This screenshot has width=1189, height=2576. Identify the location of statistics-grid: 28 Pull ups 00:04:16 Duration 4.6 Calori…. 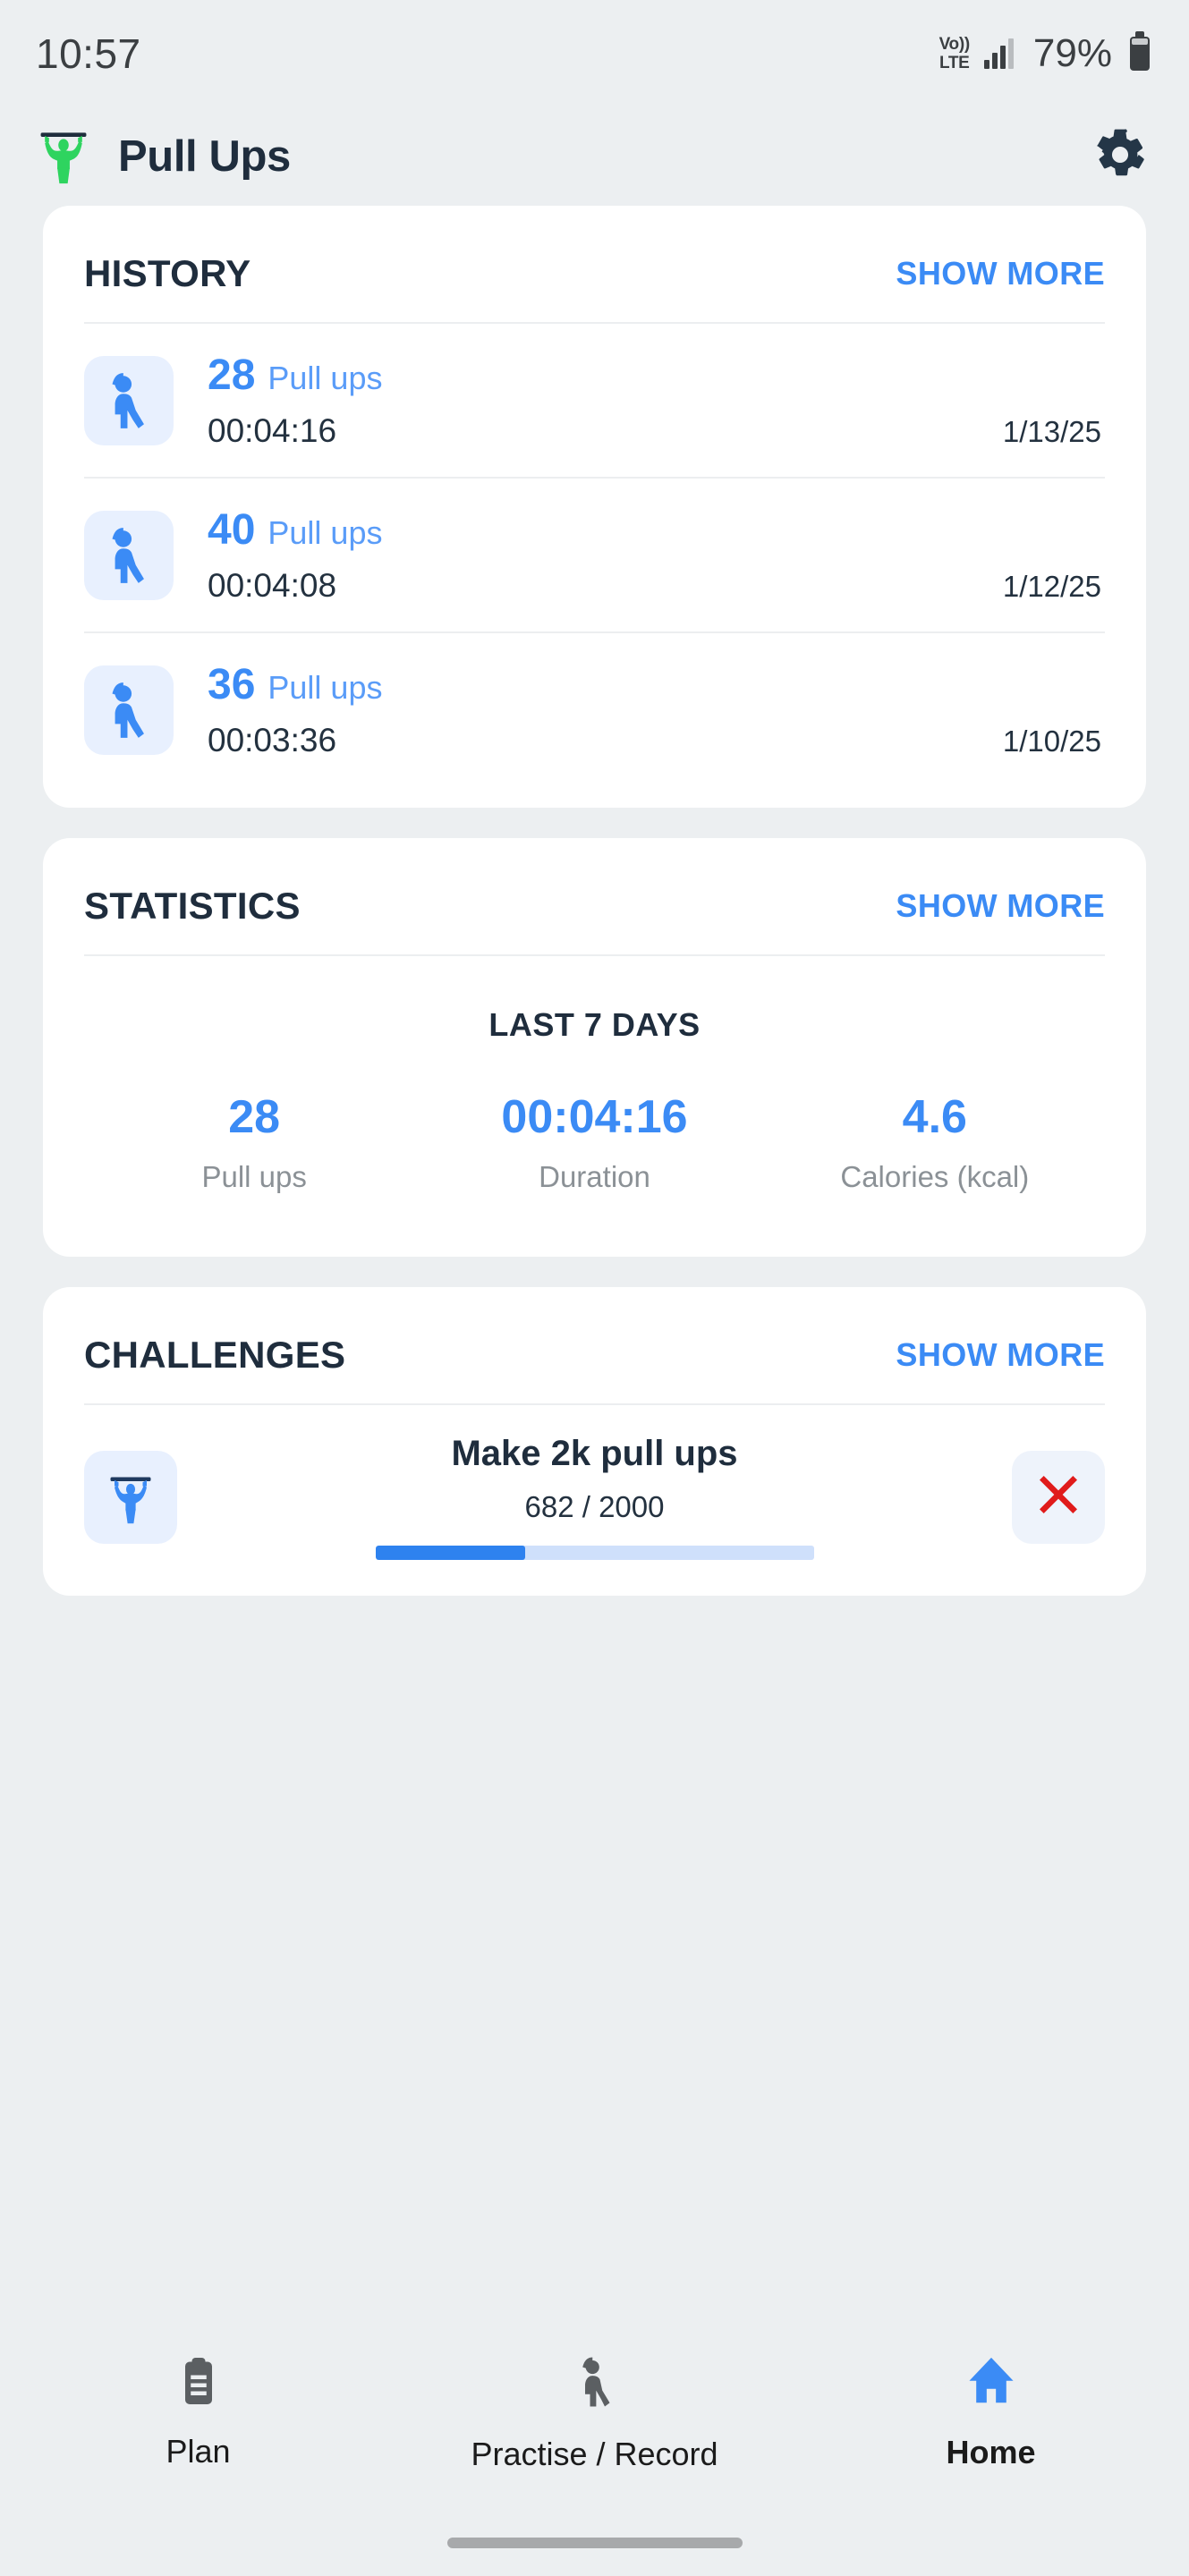
(594, 1142).